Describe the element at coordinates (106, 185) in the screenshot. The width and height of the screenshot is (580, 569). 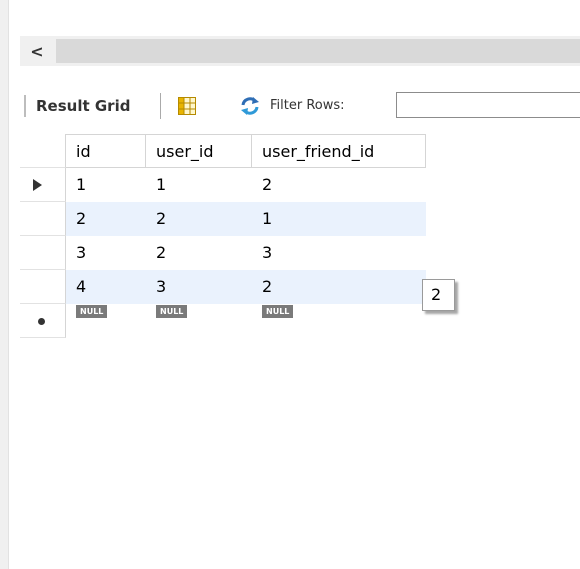
I see `cell-id: 1` at that location.